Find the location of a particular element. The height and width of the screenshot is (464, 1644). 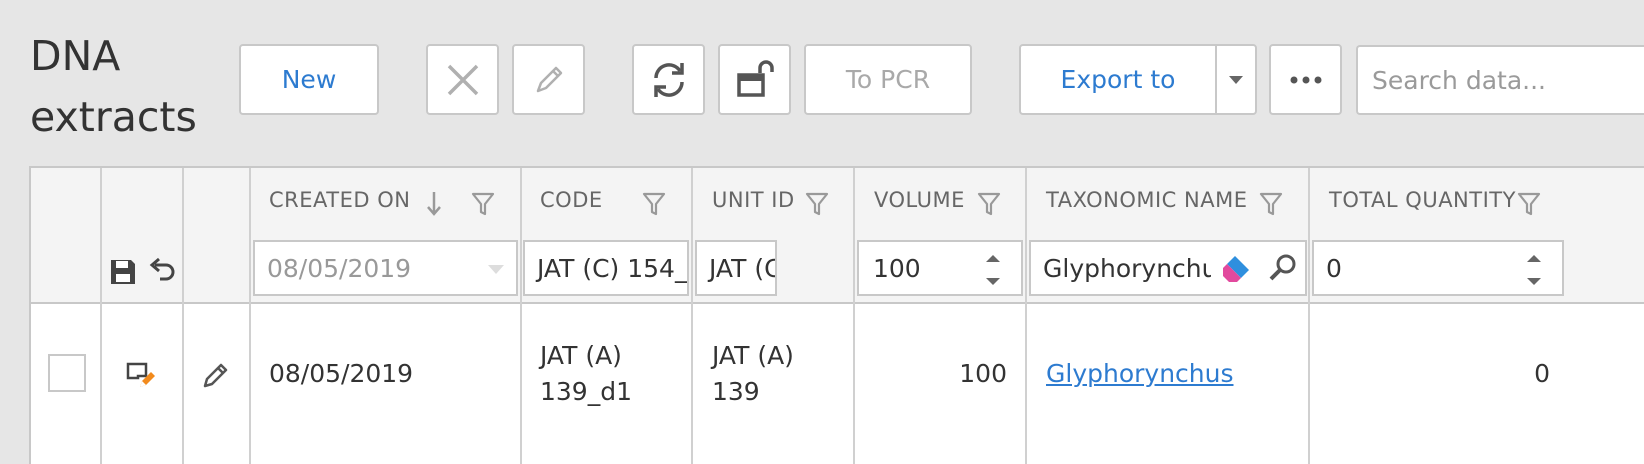

sort-down-icon is located at coordinates (434, 204).